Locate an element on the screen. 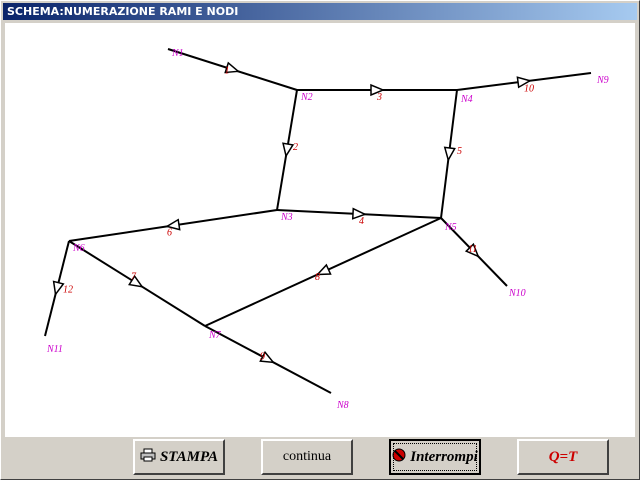 The width and height of the screenshot is (640, 480). node-label: N1 is located at coordinates (177, 53).